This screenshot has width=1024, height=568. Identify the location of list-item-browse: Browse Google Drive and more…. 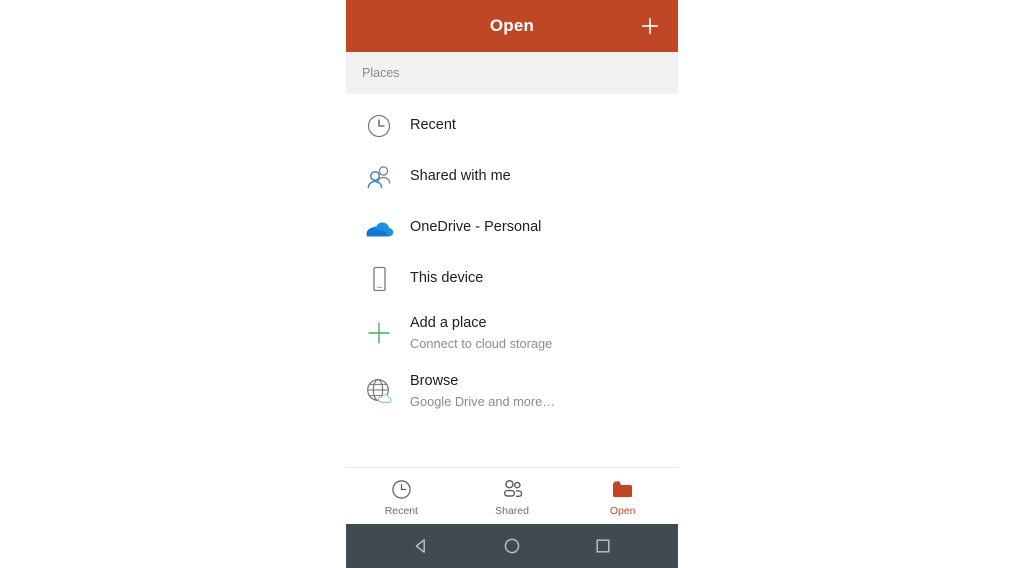
(512, 391).